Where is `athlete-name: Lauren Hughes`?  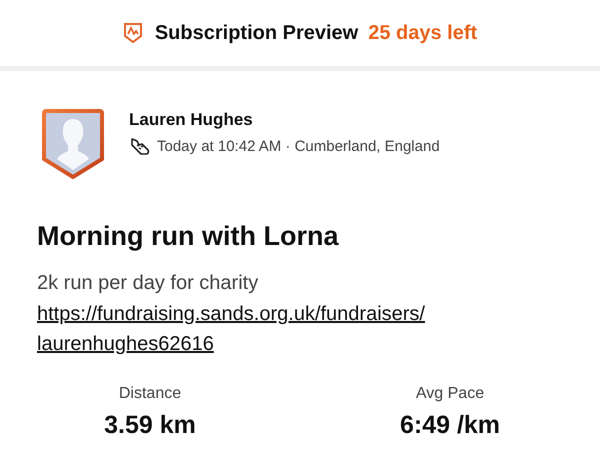 athlete-name: Lauren Hughes is located at coordinates (284, 120).